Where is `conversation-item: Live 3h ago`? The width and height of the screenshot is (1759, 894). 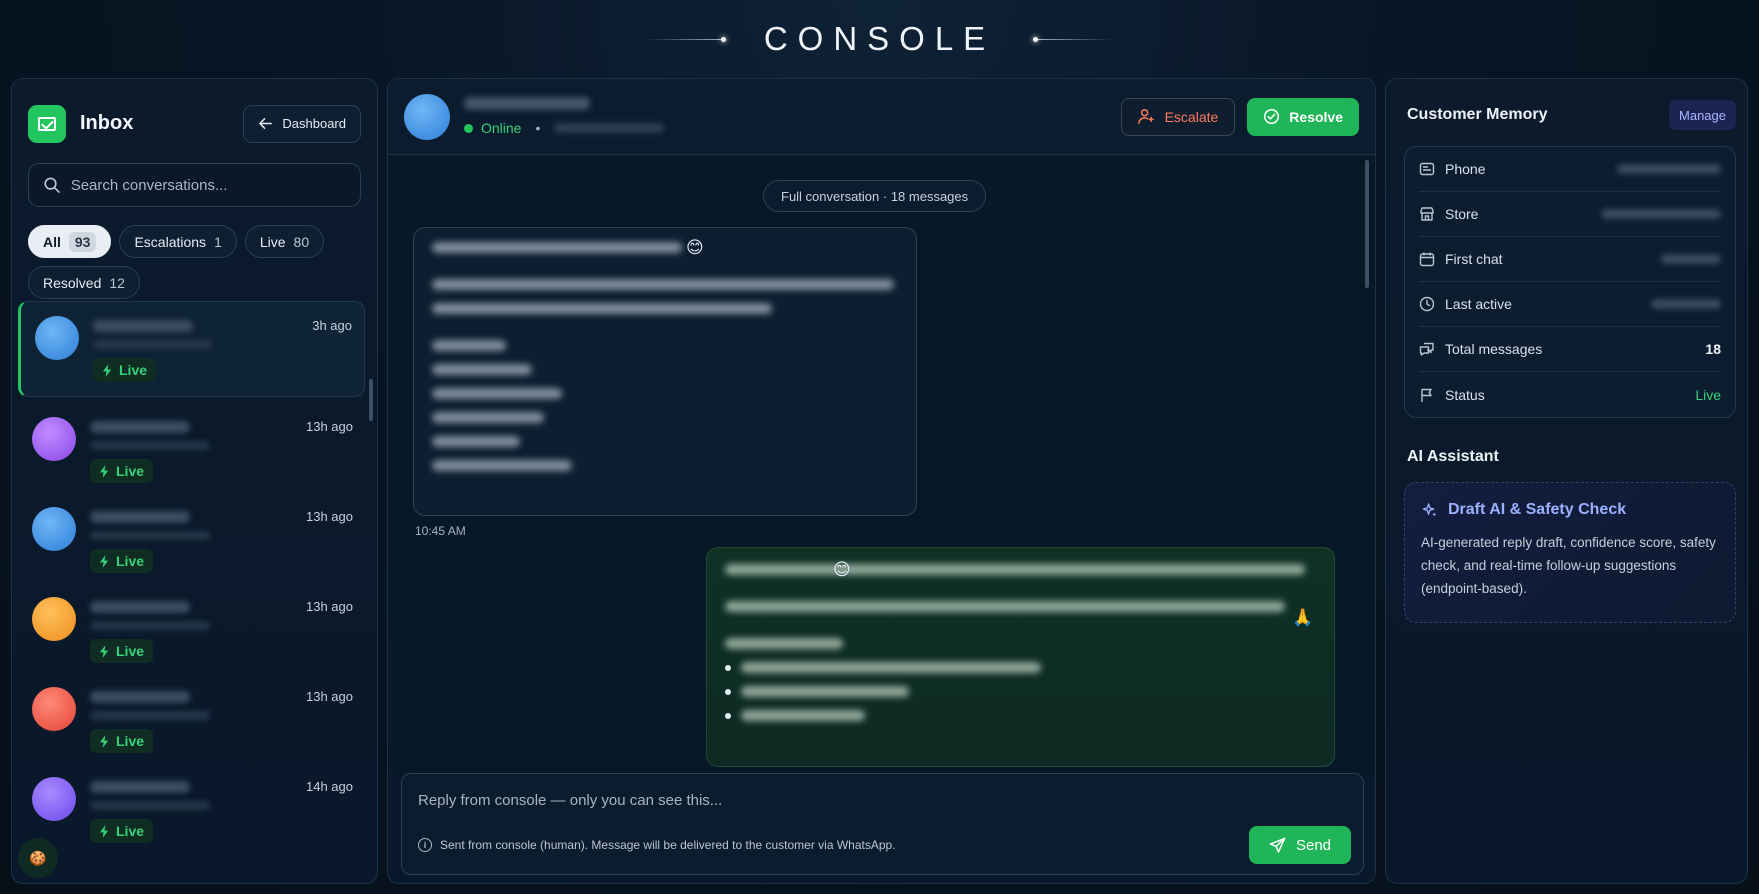 conversation-item: Live 3h ago is located at coordinates (191, 349).